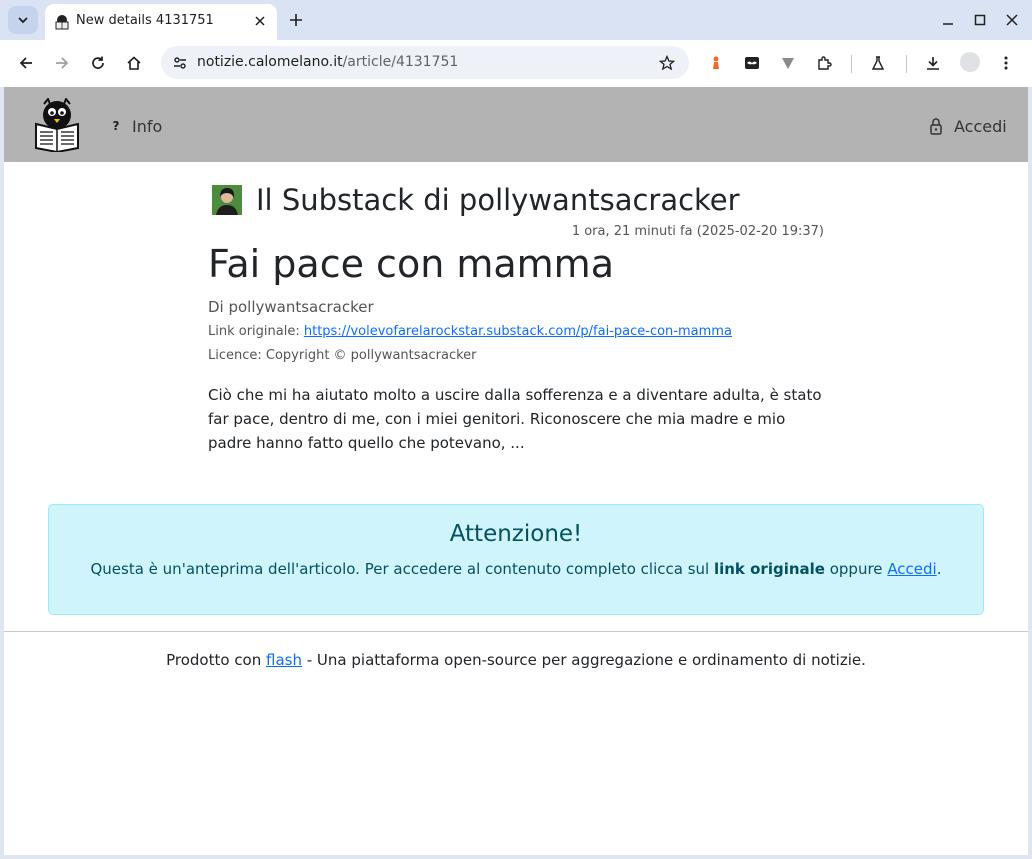 This screenshot has width=1032, height=859. What do you see at coordinates (856, 569) in the screenshot?
I see `alert-text-middle: oppure` at bounding box center [856, 569].